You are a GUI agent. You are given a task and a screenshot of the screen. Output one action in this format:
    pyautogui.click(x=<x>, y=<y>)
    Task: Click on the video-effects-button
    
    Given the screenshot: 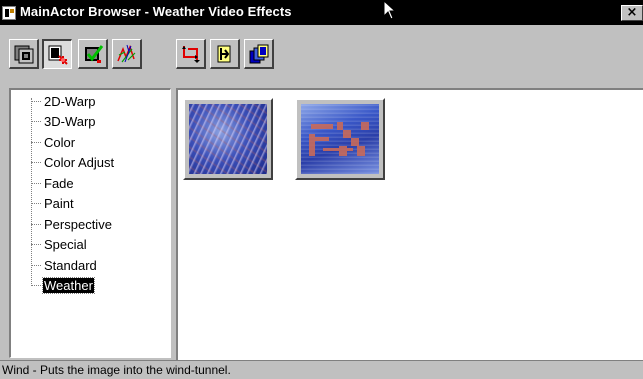 What is the action you would take?
    pyautogui.click(x=57, y=54)
    